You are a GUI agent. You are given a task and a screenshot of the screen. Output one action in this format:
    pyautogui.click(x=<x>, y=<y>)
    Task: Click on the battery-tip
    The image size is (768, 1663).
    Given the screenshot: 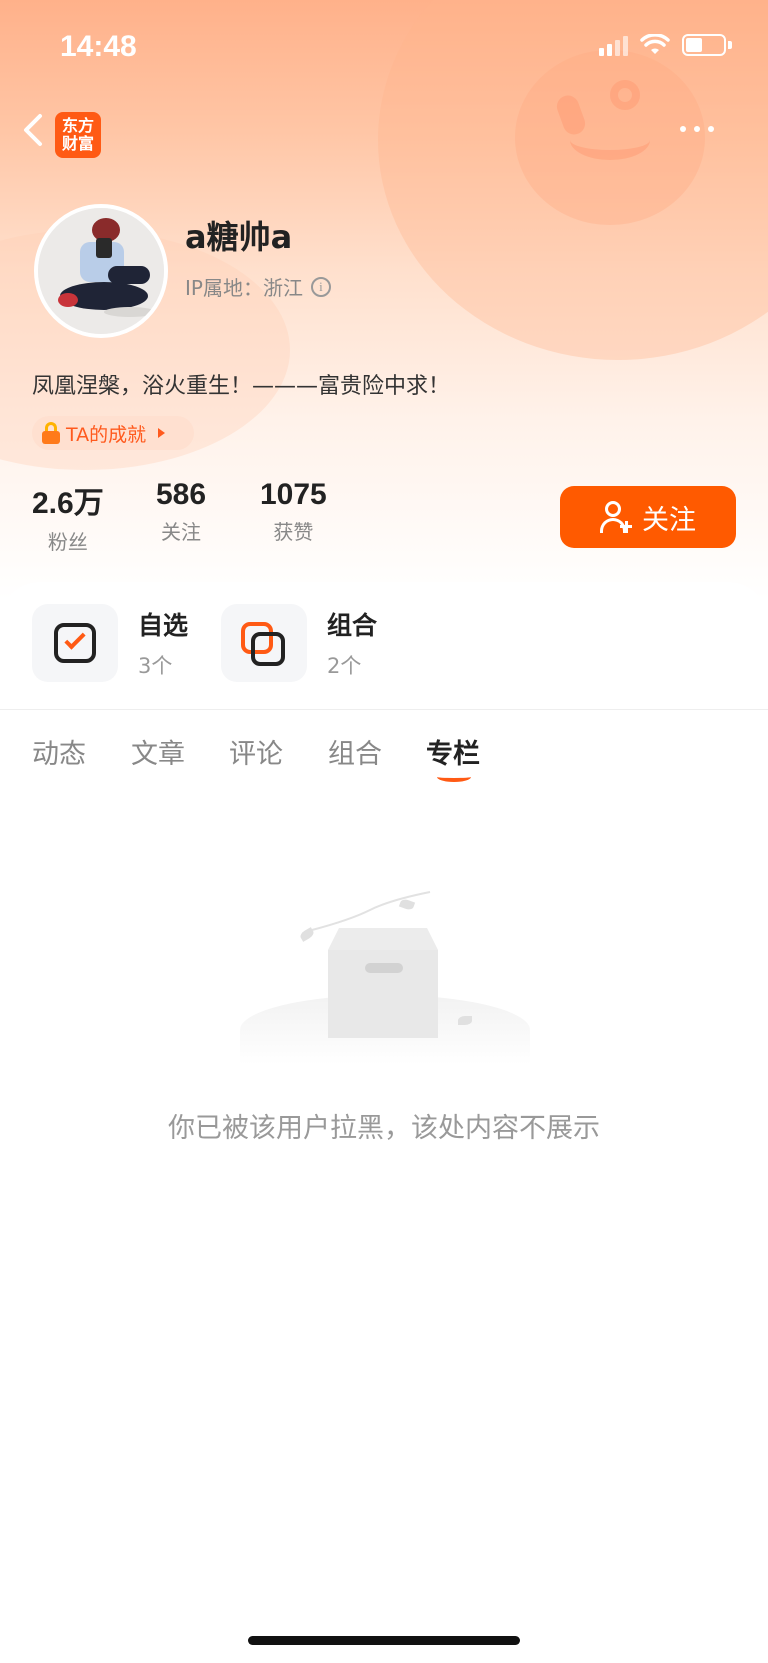 What is the action you would take?
    pyautogui.click(x=730, y=45)
    